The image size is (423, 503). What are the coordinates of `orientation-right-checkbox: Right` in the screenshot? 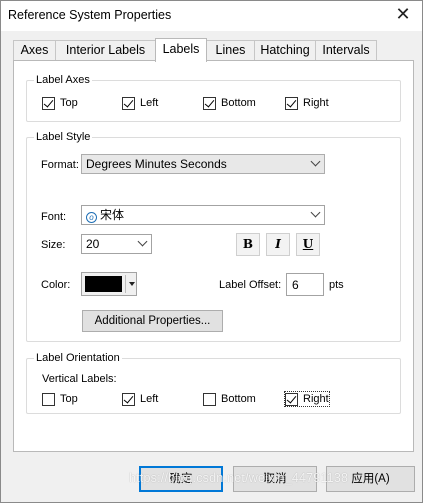 It's located at (307, 399).